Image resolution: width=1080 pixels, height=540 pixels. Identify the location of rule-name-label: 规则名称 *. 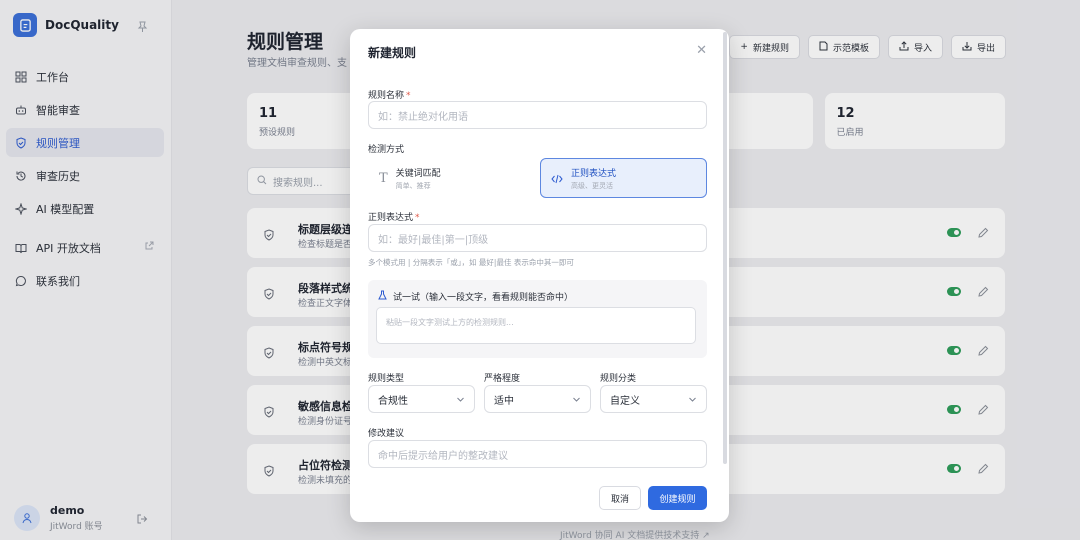
(389, 96).